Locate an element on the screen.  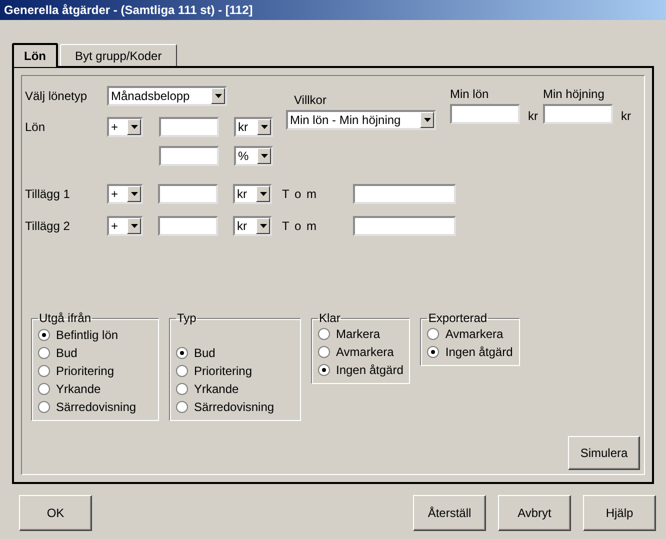
field-label: Villkor is located at coordinates (310, 100).